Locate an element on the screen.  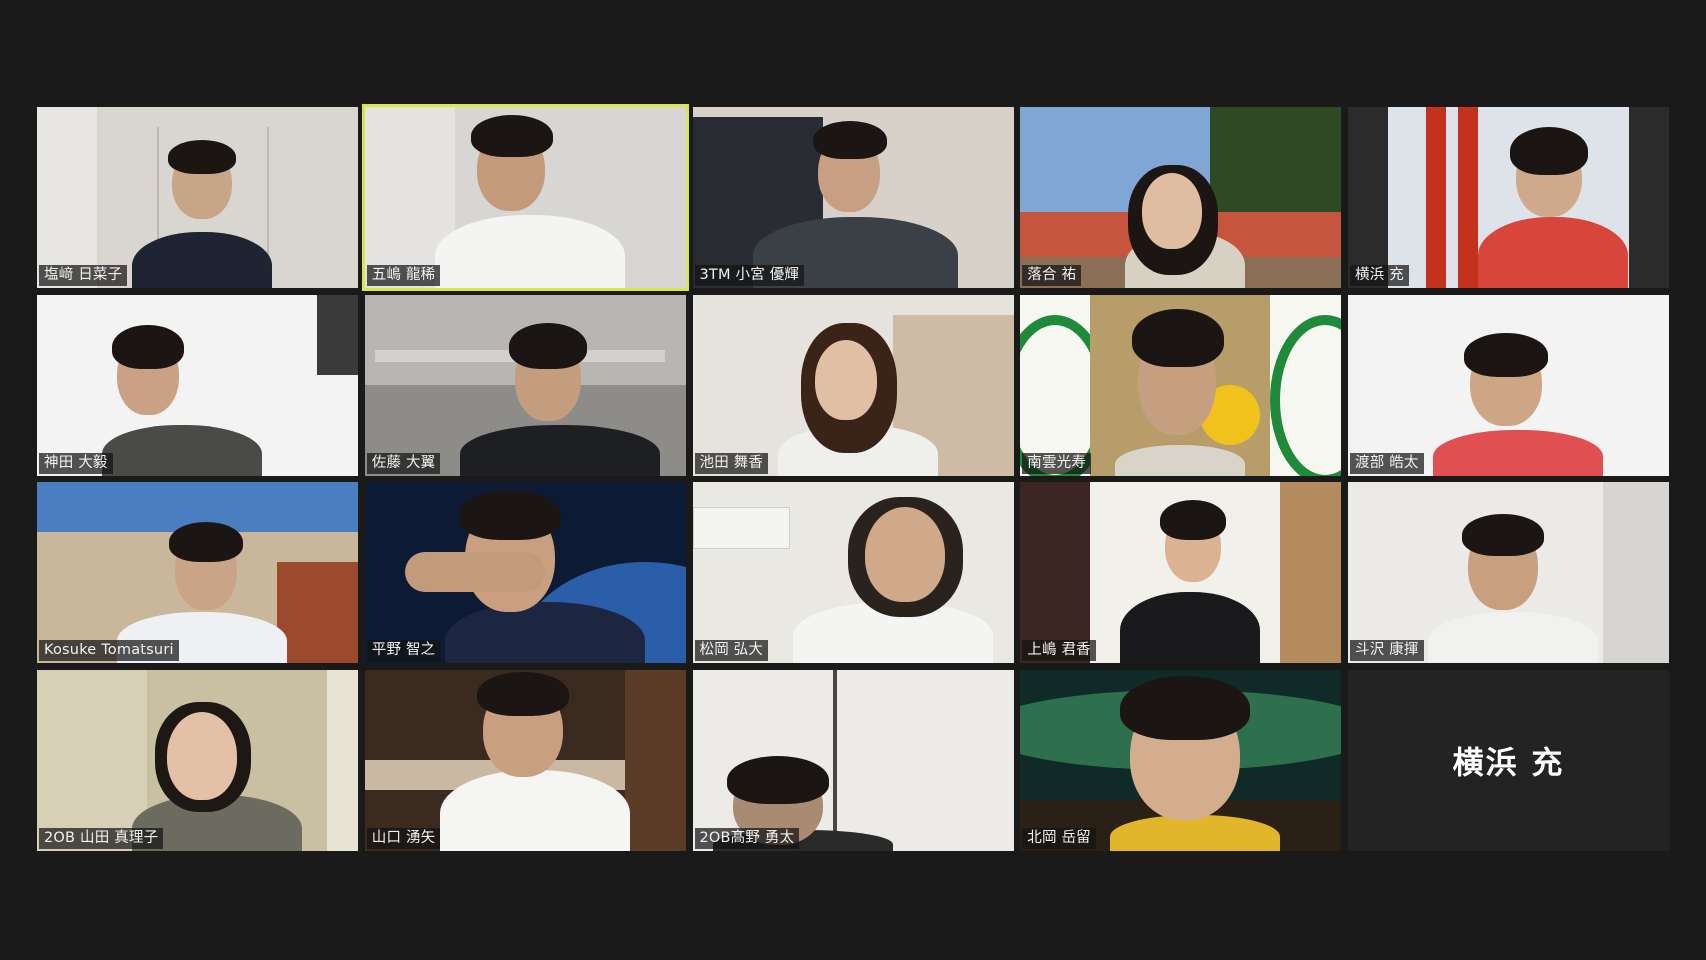
participant-tile: 平野 智之 is located at coordinates (525, 572).